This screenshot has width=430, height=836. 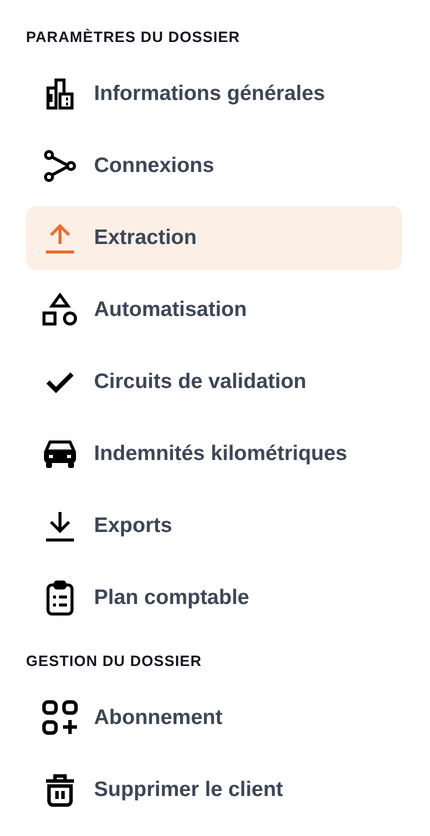 I want to click on section-heading: GESTION DU DOSSIER, so click(x=114, y=662).